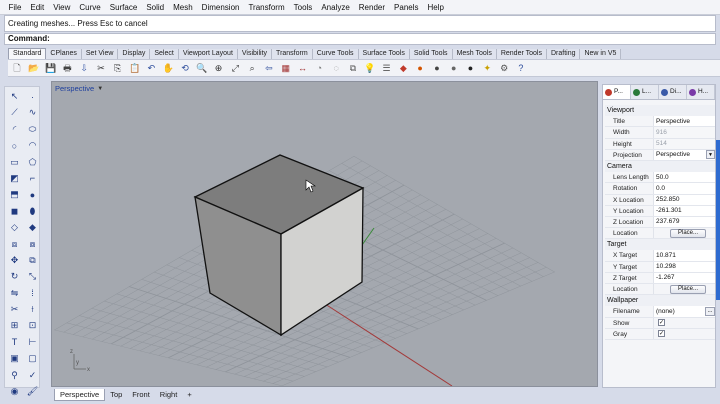 The width and height of the screenshot is (720, 404). What do you see at coordinates (202, 68) in the screenshot?
I see `zoom-icon: 🔍` at bounding box center [202, 68].